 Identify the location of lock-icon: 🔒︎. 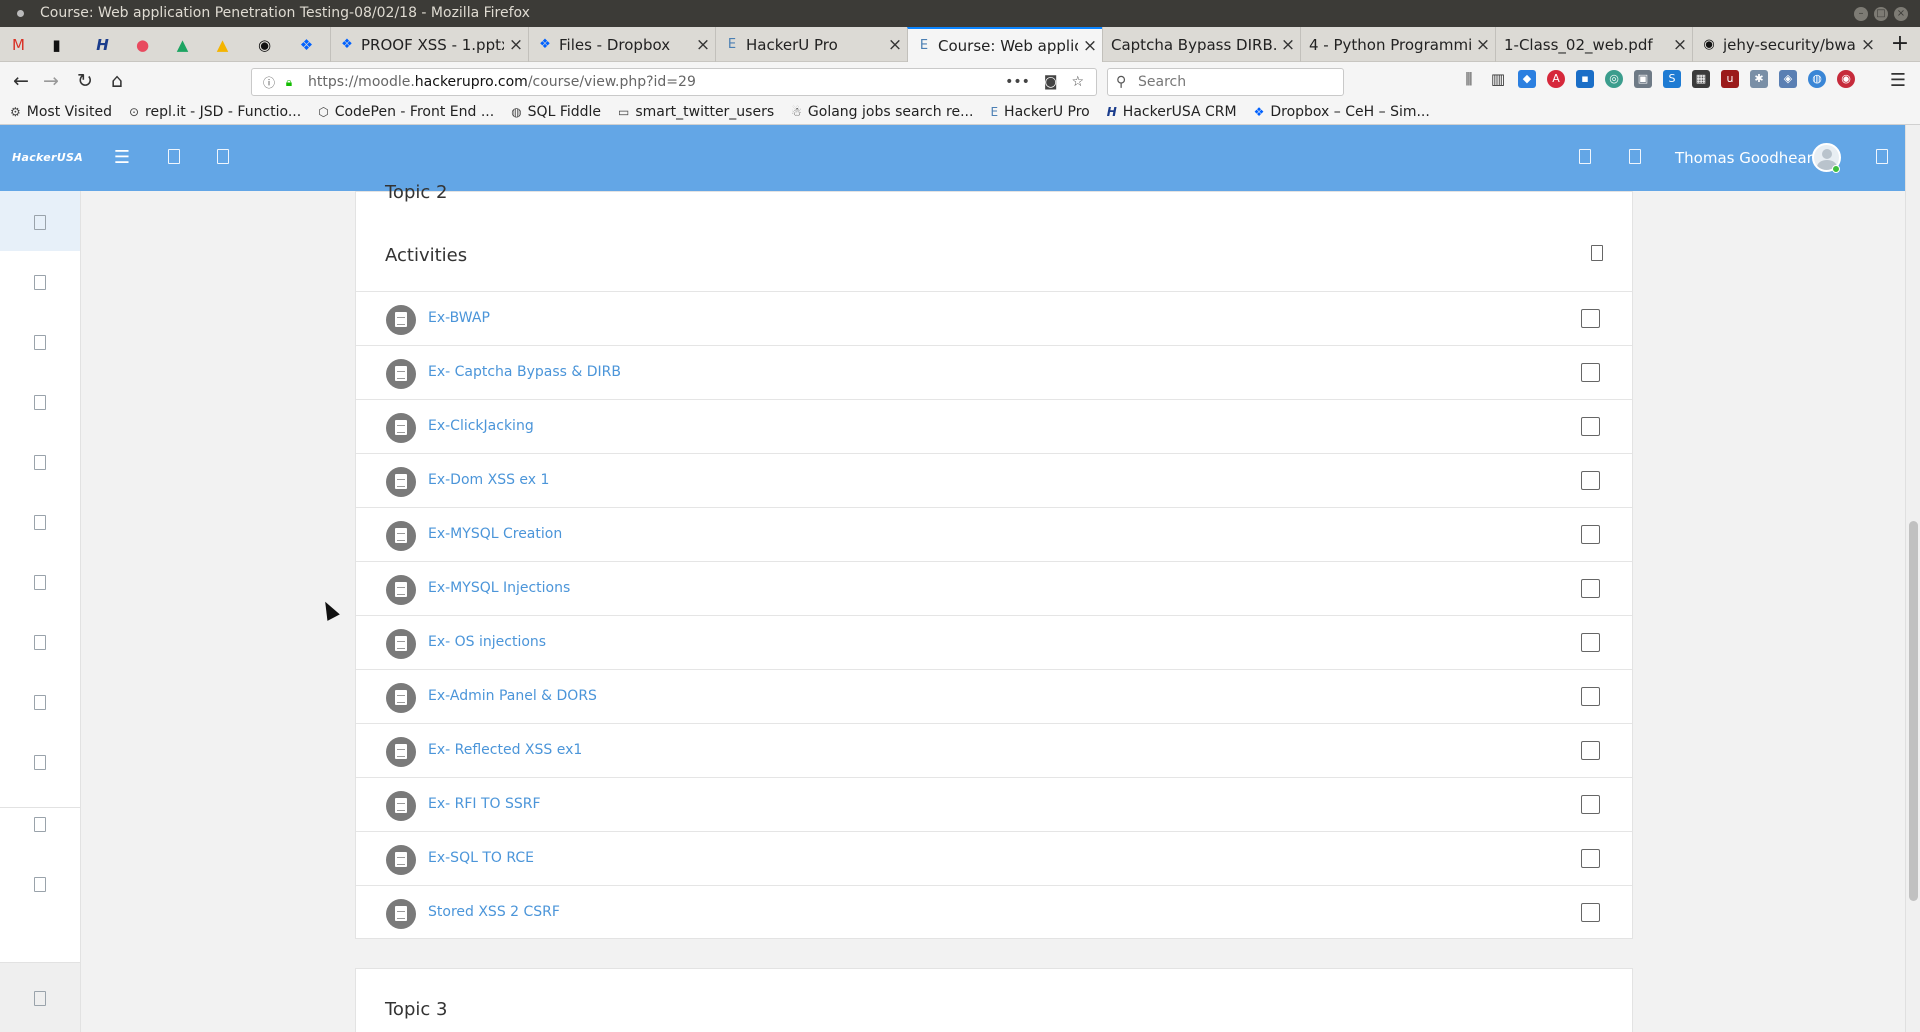
(289, 82).